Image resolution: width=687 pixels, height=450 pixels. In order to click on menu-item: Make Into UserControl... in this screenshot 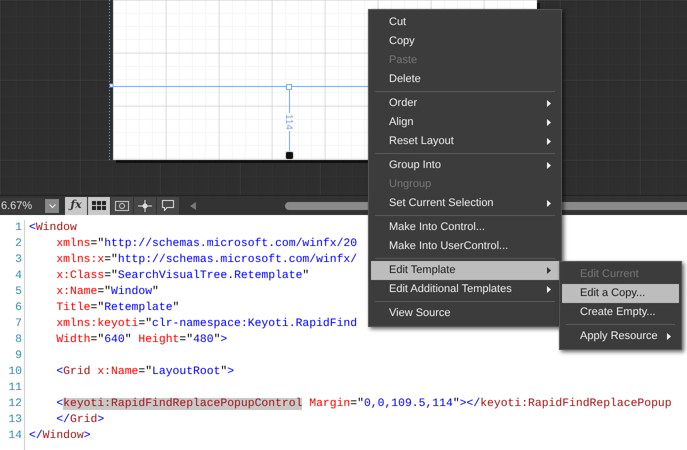, I will do `click(465, 246)`.